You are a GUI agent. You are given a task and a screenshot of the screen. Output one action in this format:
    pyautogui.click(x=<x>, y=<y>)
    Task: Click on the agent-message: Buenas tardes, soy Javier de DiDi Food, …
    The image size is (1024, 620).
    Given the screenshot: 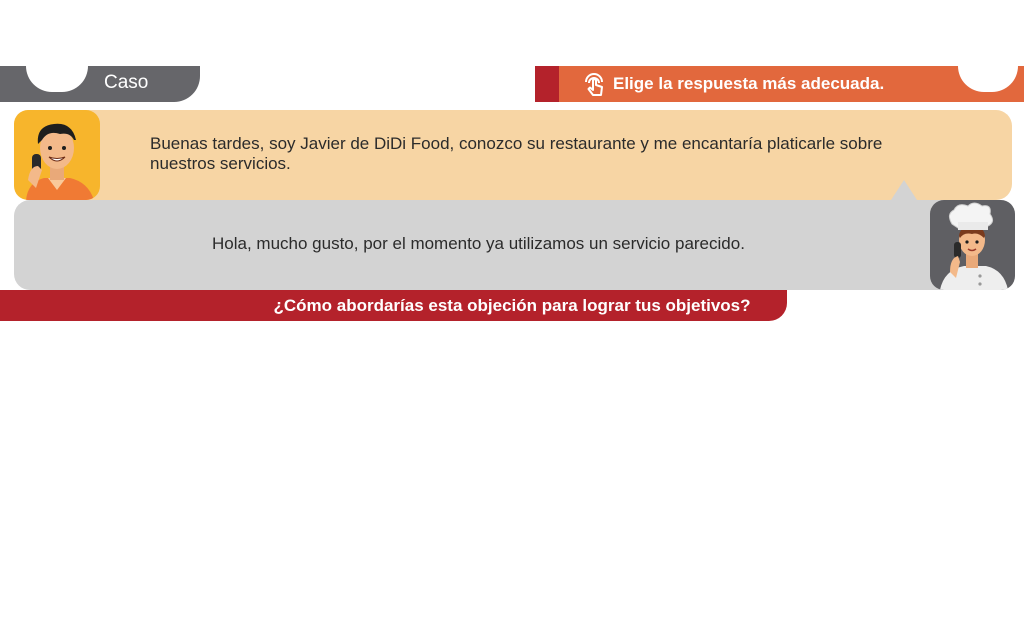 What is the action you would take?
    pyautogui.click(x=516, y=153)
    